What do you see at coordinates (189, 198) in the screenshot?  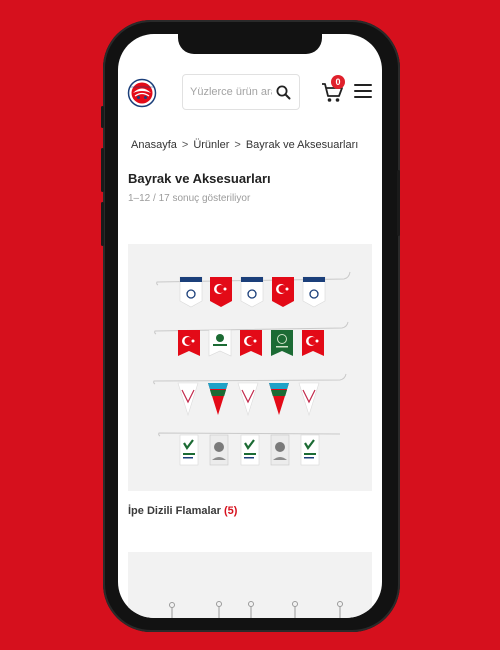 I see `result-count: 1–12 / 17 sonuç gösteriliyor` at bounding box center [189, 198].